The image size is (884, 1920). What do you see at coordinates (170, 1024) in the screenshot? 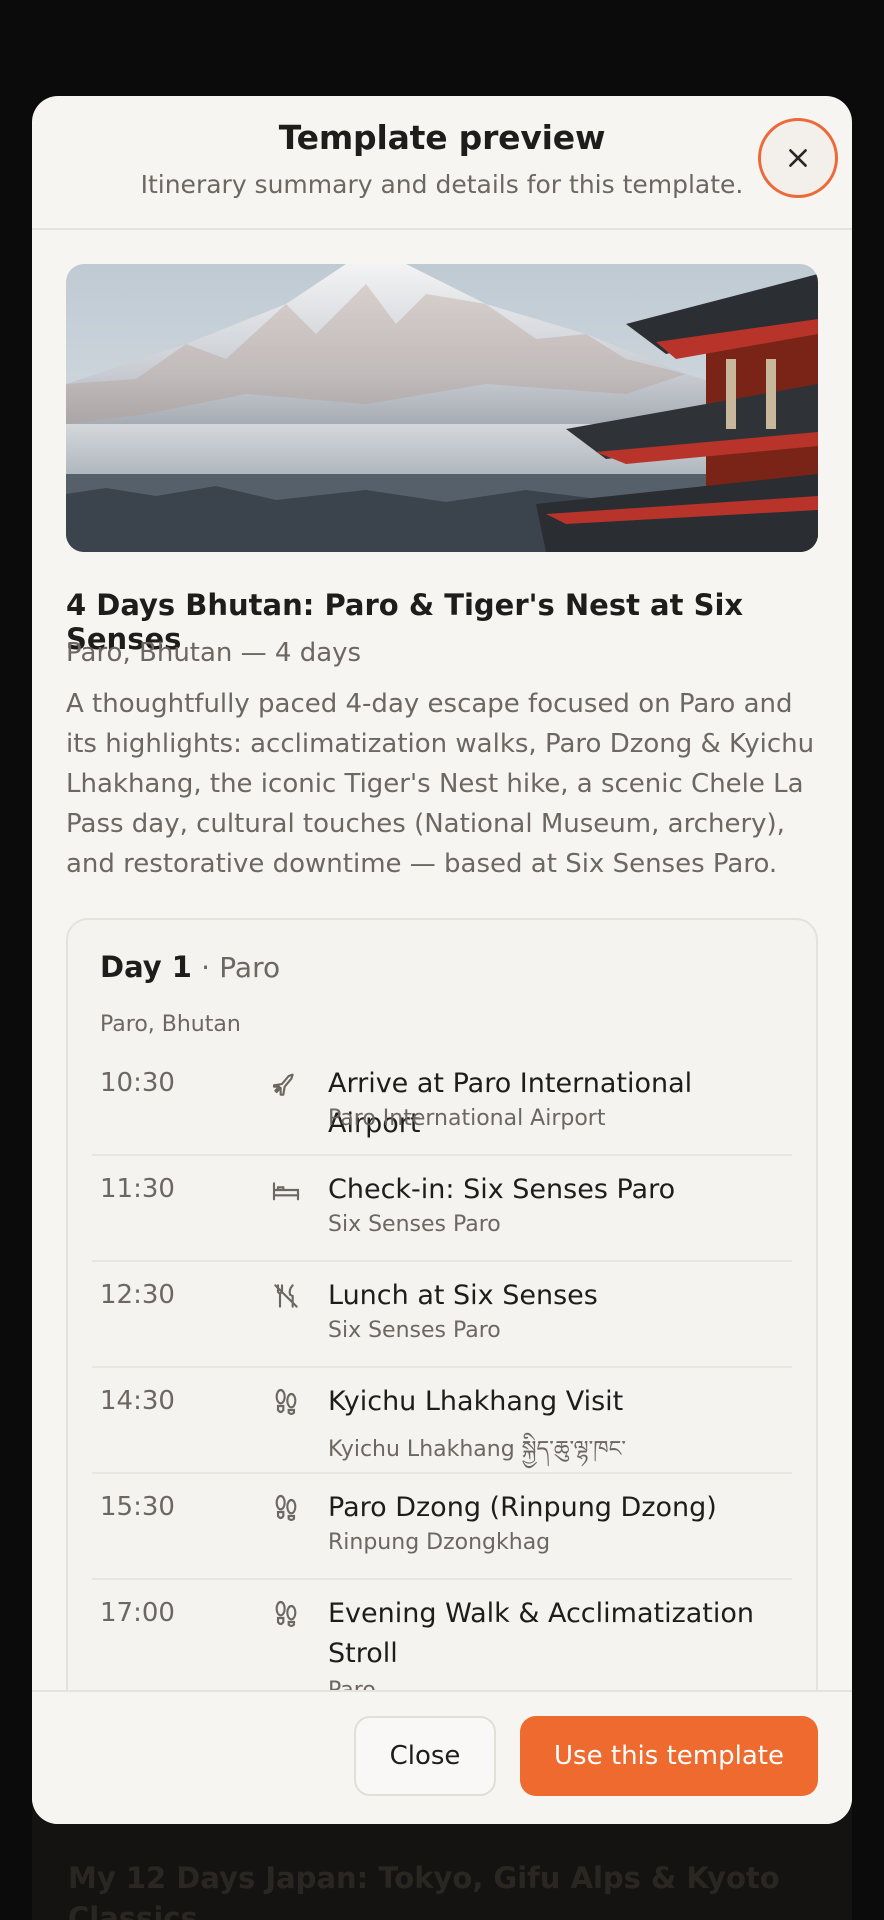
I see `day-location: Paro, Bhutan` at bounding box center [170, 1024].